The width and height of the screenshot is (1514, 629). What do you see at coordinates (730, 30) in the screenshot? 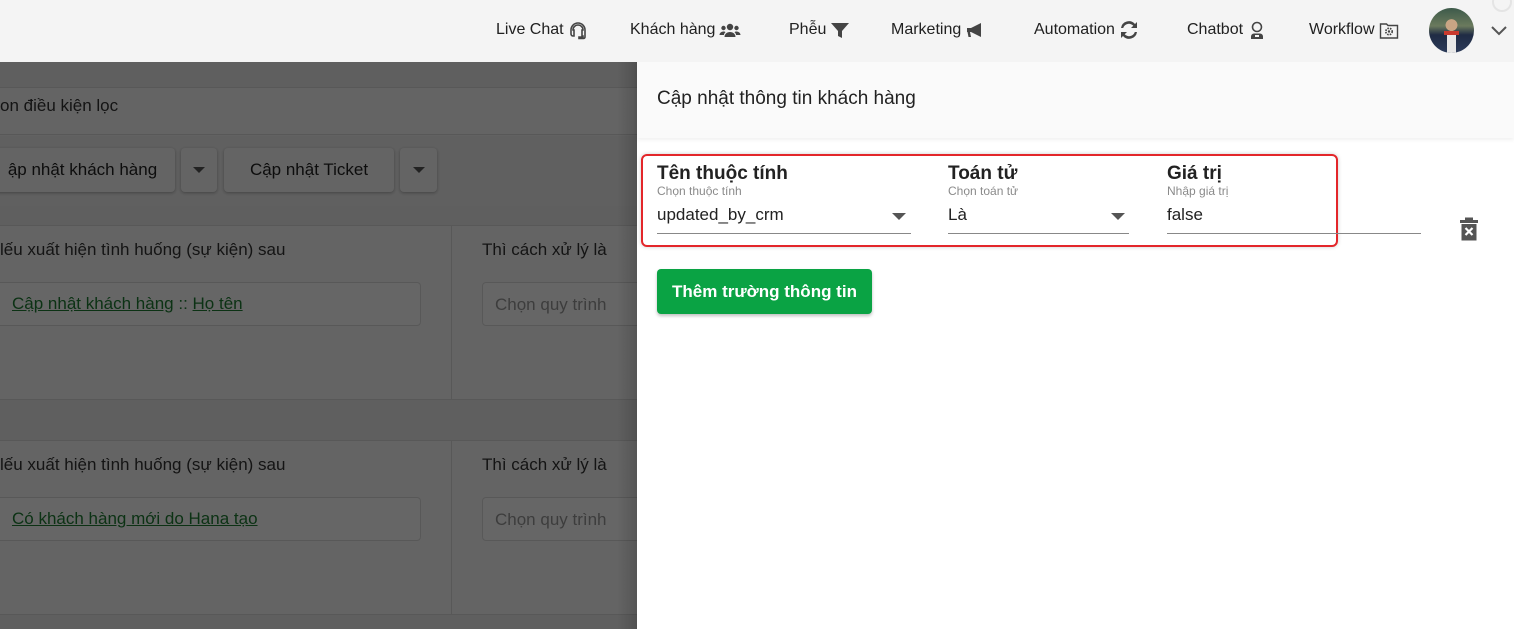
I see `users-icon` at bounding box center [730, 30].